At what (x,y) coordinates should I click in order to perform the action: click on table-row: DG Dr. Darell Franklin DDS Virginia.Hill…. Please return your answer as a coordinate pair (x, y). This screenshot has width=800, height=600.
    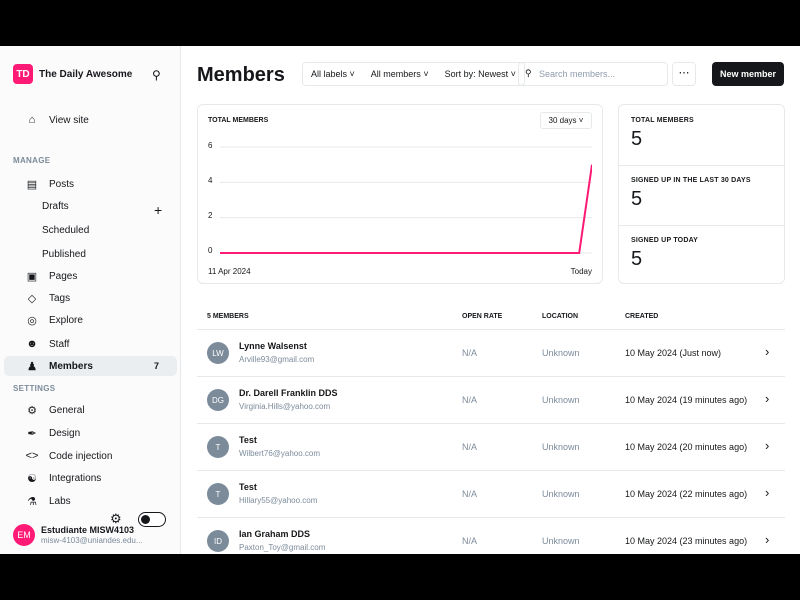
    Looking at the image, I should click on (491, 400).